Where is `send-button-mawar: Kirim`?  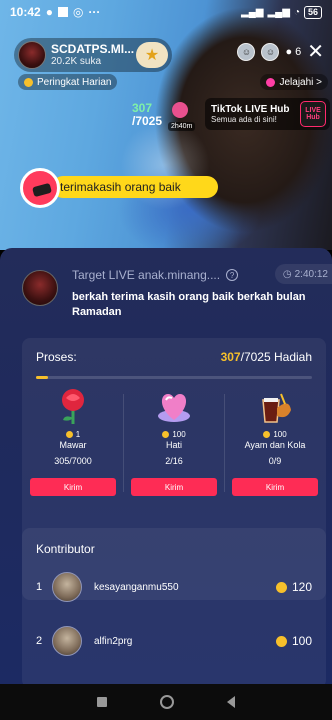 send-button-mawar: Kirim is located at coordinates (73, 487).